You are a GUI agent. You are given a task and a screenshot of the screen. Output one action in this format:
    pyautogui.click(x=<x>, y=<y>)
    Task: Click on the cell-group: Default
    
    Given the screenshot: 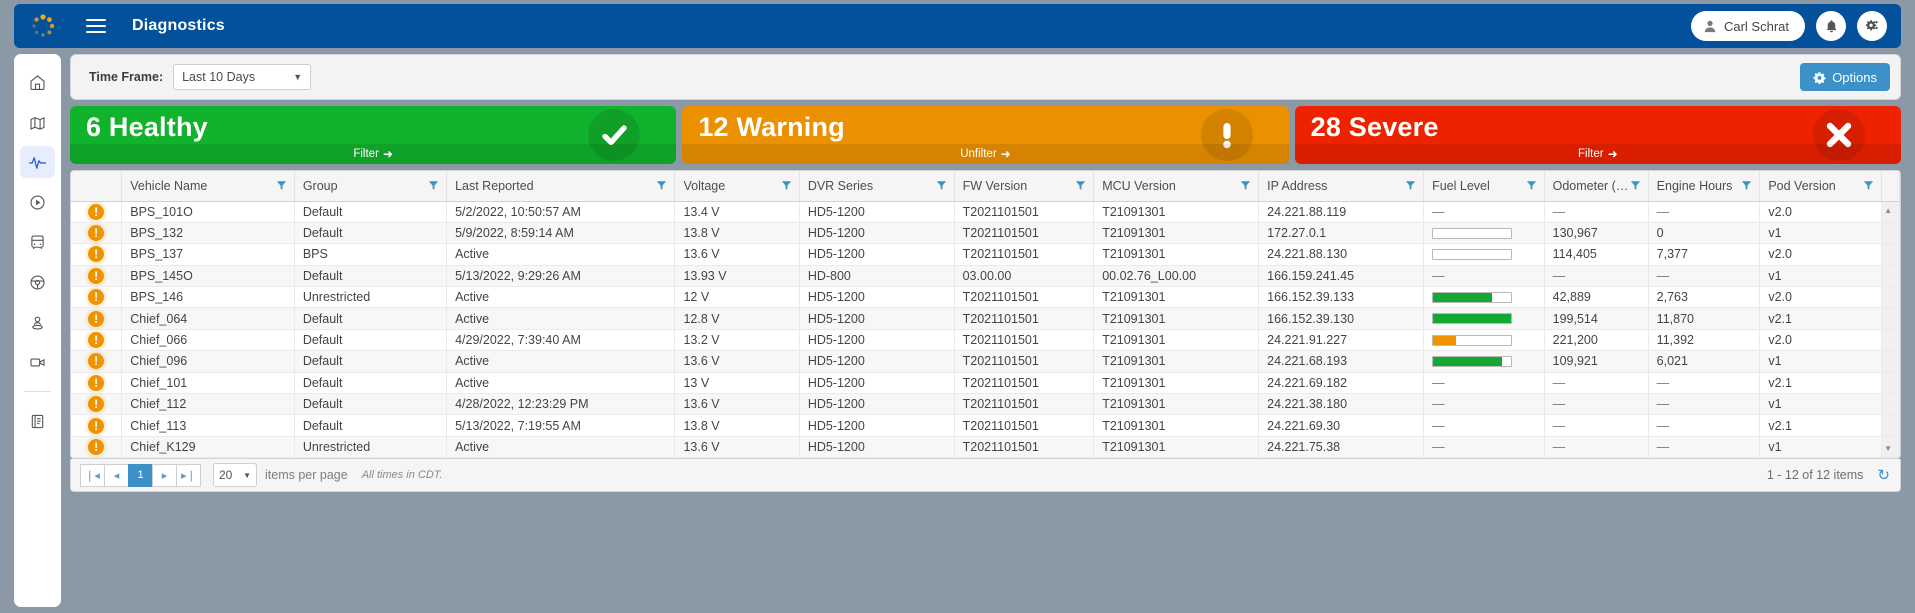 What is the action you would take?
    pyautogui.click(x=371, y=276)
    